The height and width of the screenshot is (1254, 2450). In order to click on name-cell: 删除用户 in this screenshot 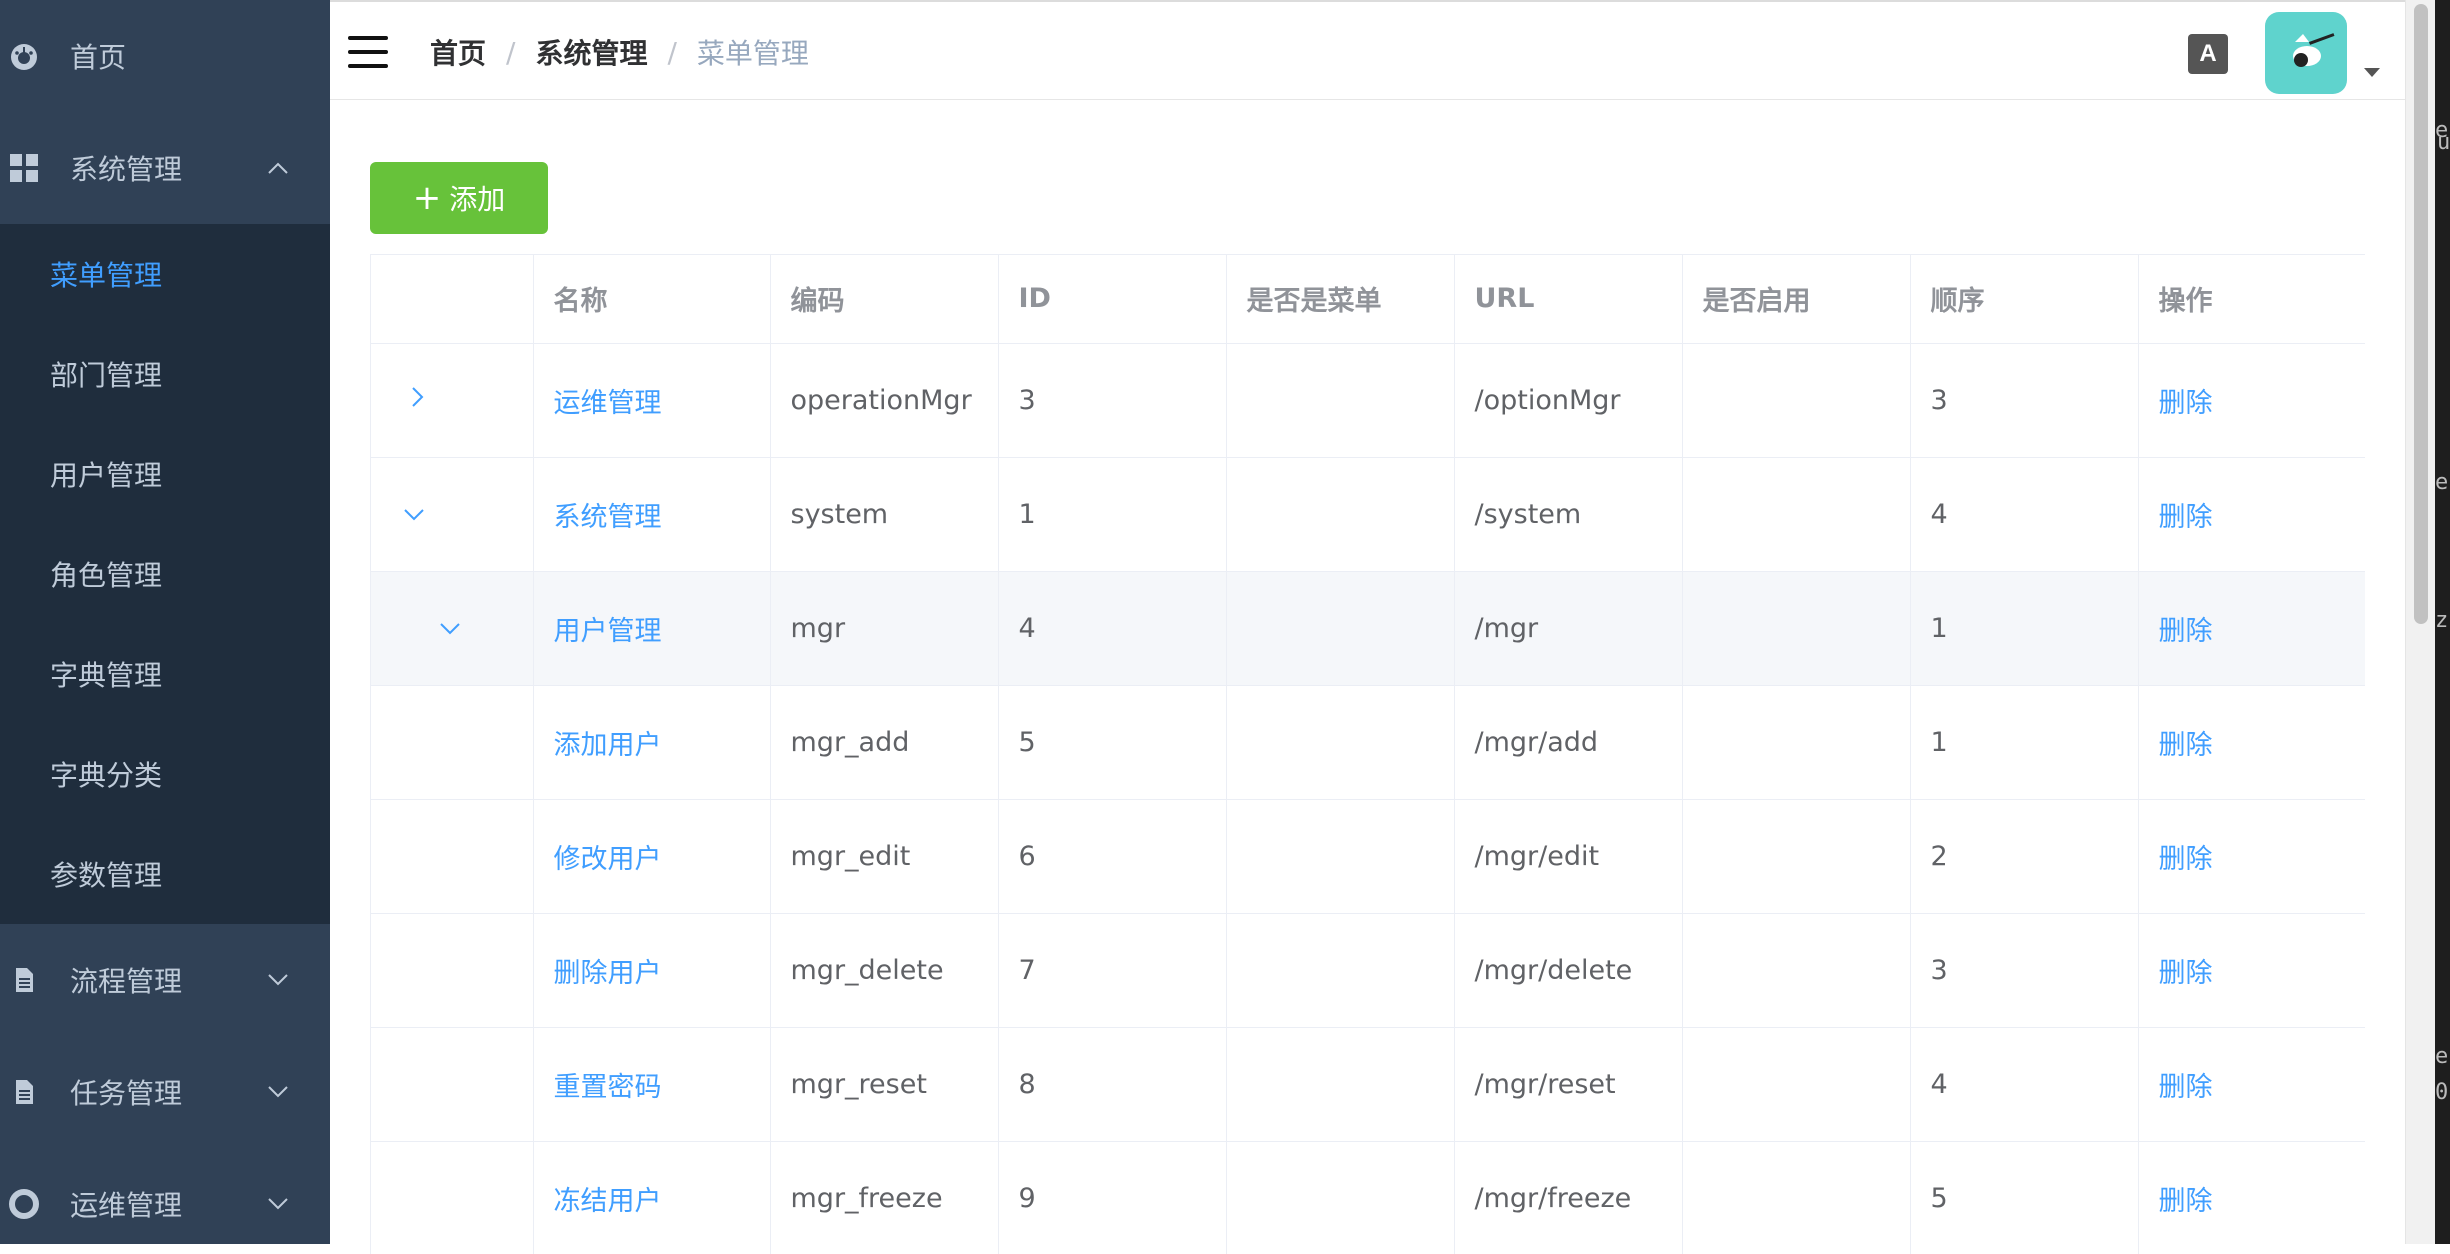, I will do `click(652, 970)`.